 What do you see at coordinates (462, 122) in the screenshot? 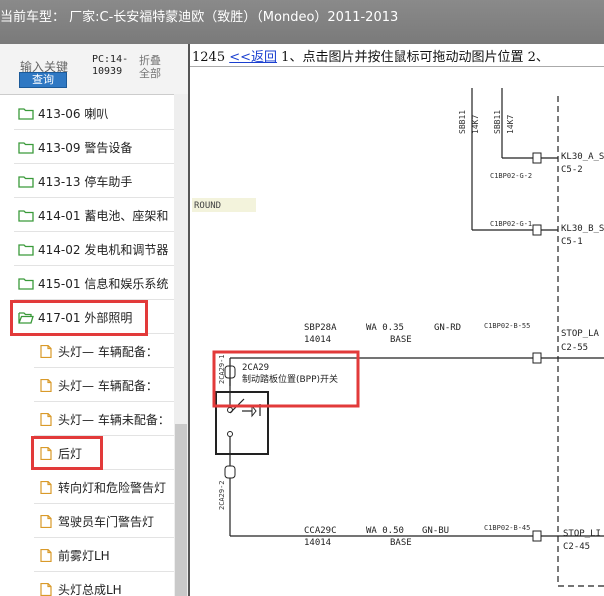
I see `wire-label-sbb11-a: SBB11` at bounding box center [462, 122].